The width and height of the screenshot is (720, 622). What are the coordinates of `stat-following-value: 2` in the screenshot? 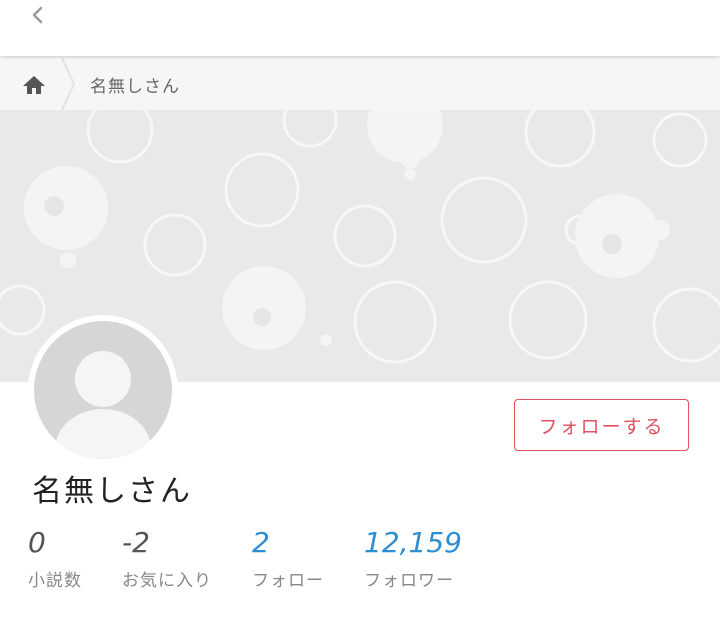 It's located at (288, 543).